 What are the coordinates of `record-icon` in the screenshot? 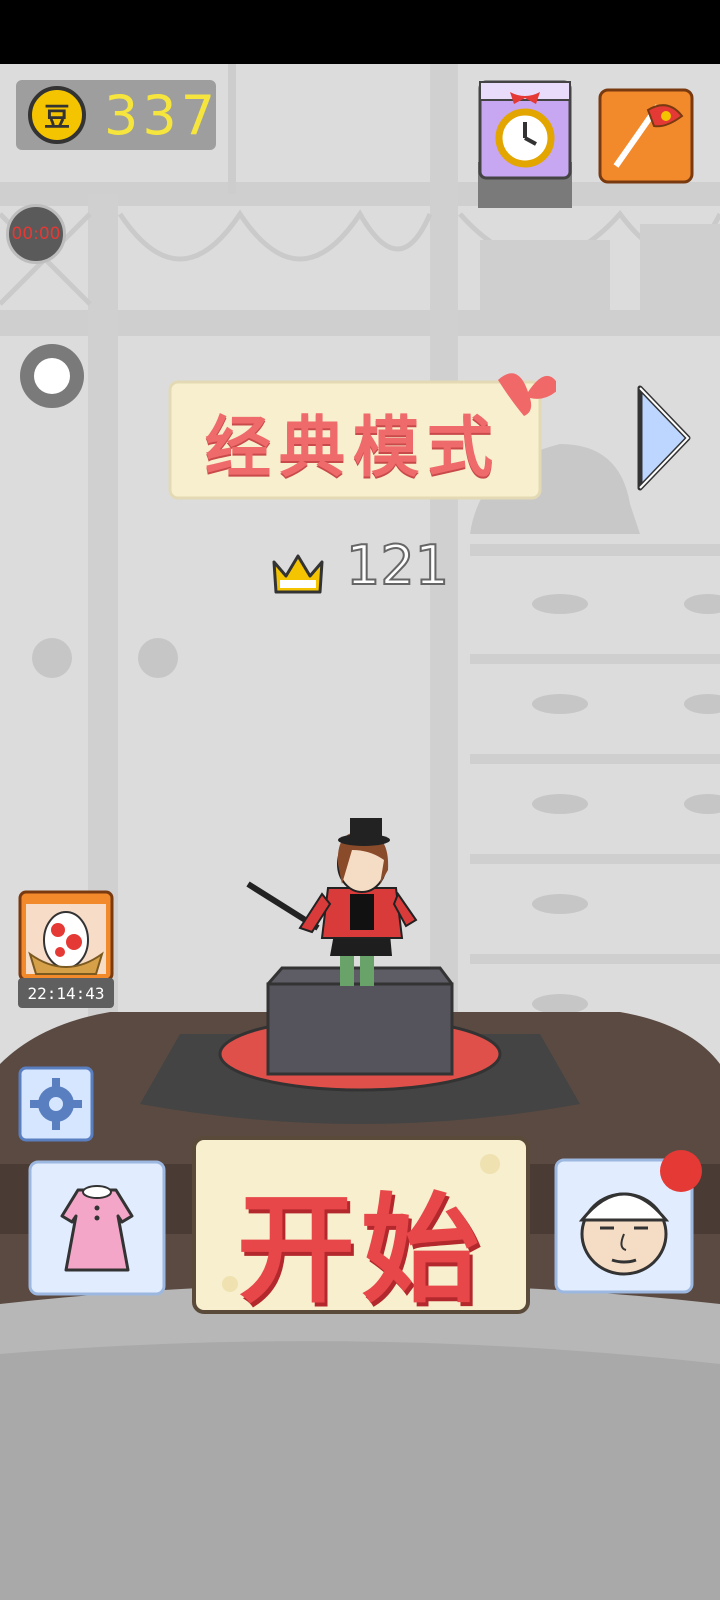 It's located at (52, 376).